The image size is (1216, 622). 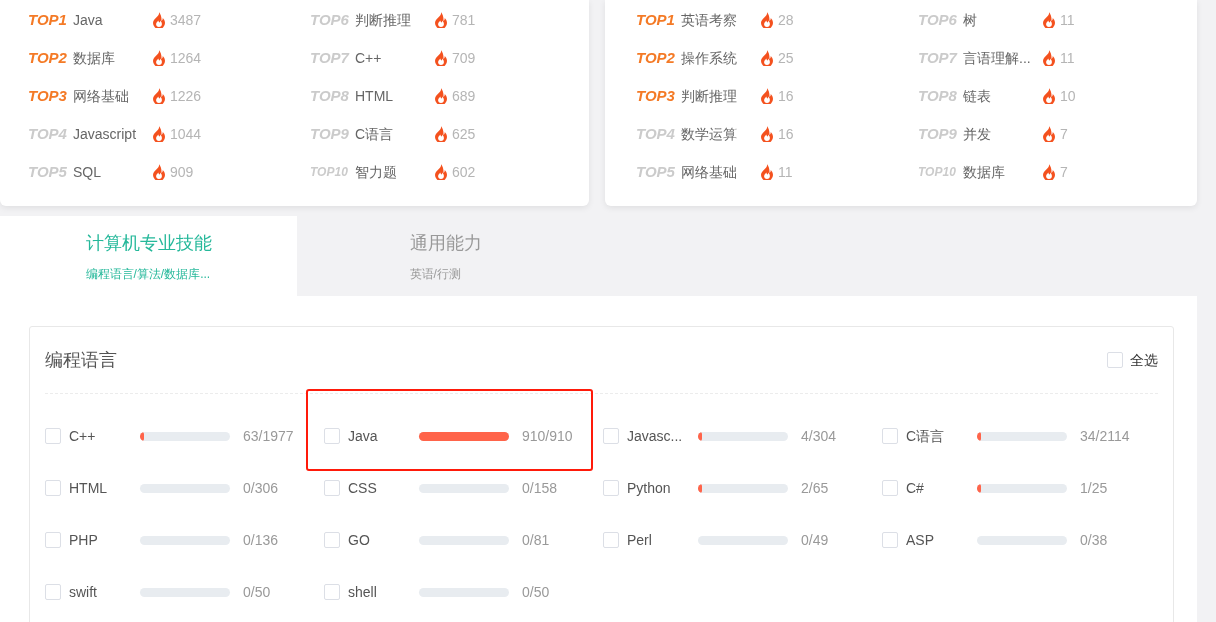 What do you see at coordinates (182, 172) in the screenshot?
I see `hot-count: 909` at bounding box center [182, 172].